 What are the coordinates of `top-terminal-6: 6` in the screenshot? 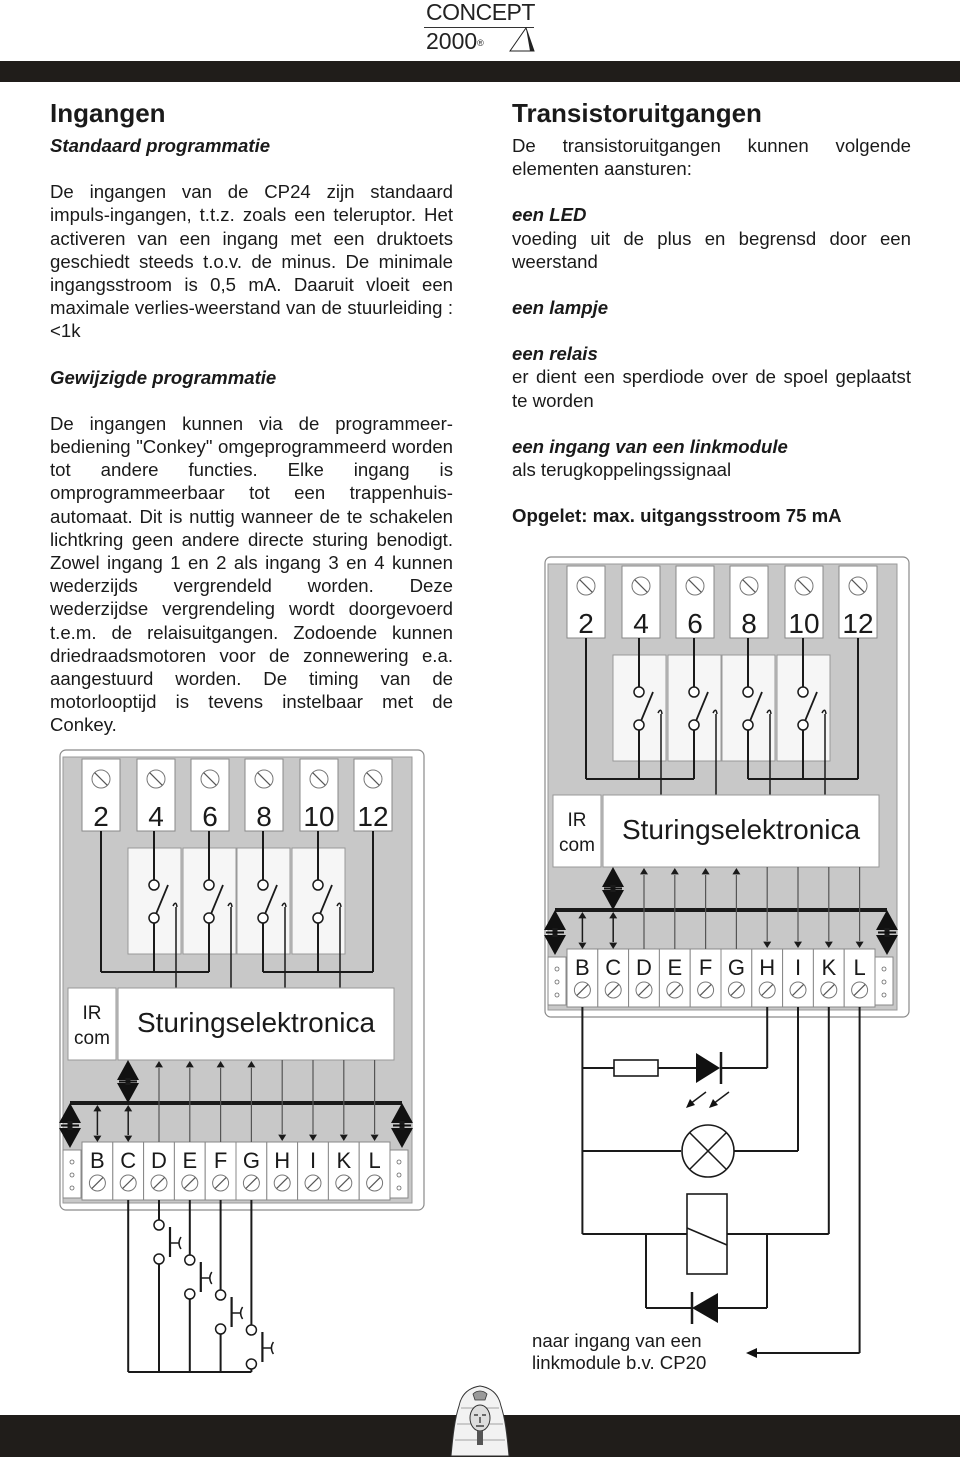 It's located at (210, 795).